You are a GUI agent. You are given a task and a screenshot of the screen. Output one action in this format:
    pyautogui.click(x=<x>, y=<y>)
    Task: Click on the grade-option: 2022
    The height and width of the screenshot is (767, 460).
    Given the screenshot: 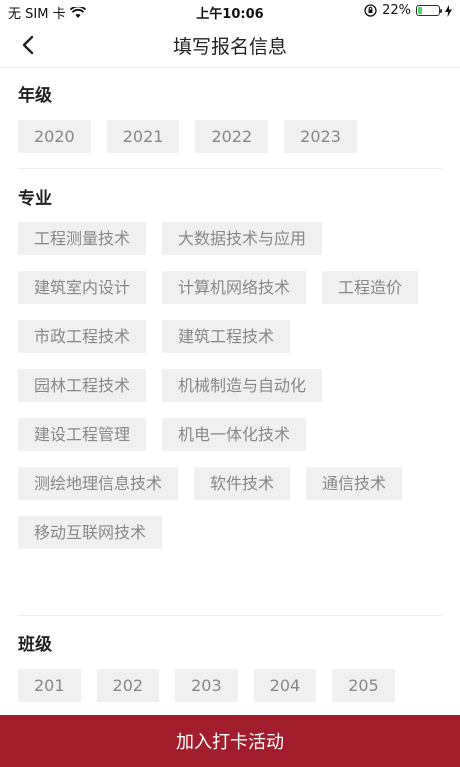 What is the action you would take?
    pyautogui.click(x=232, y=136)
    